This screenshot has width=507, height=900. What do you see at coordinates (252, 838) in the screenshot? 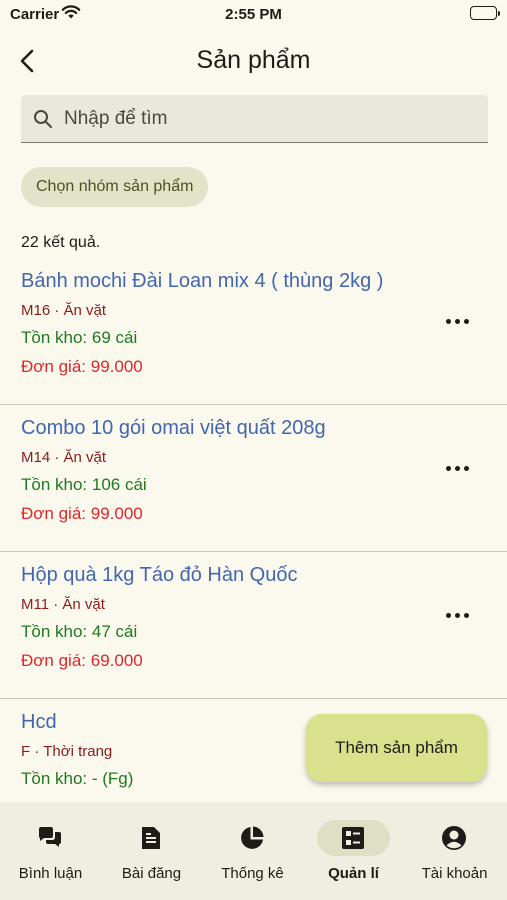
I see `pie-chart-icon` at bounding box center [252, 838].